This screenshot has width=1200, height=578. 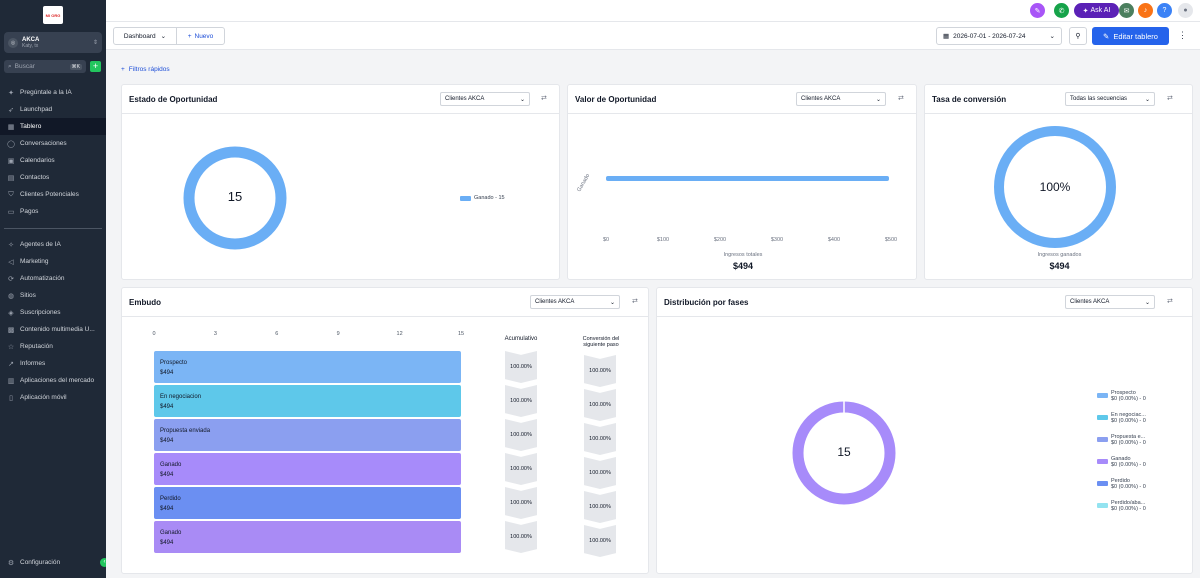 I want to click on account-switcher: ◎ AKCA Katy, tx ⇕, so click(x=53, y=42).